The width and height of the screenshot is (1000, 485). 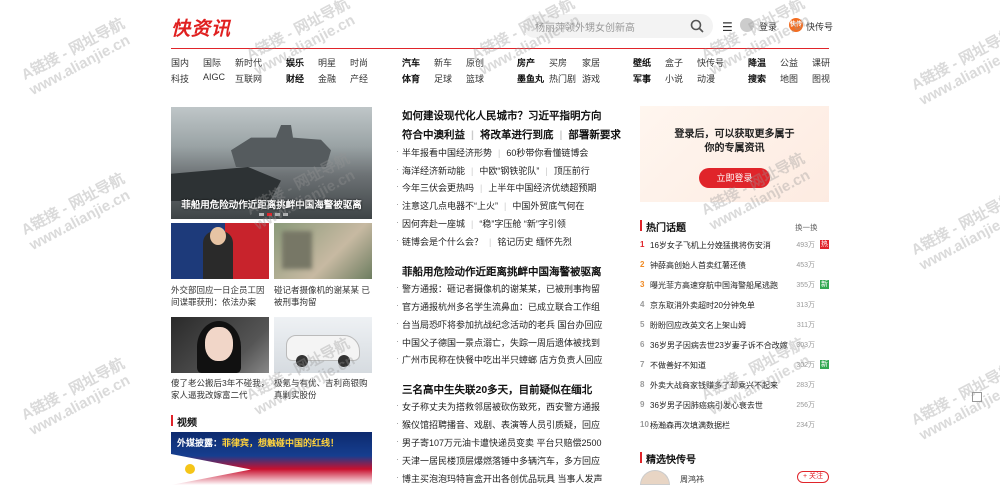 I want to click on hot-topic-text: 钟薛高创始人首卖红薯还债, so click(x=698, y=265).